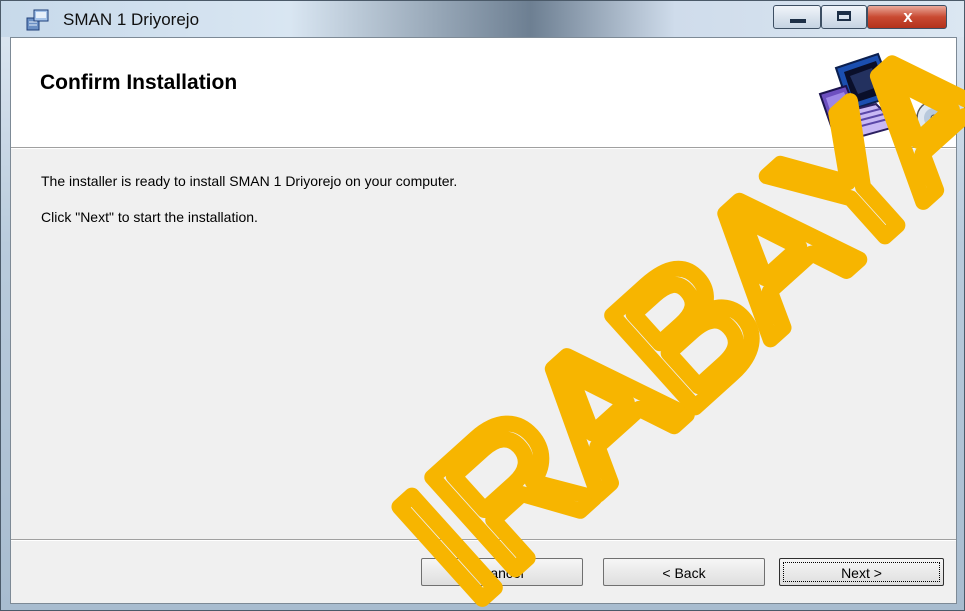 This screenshot has width=965, height=611. I want to click on maximize-button, so click(844, 17).